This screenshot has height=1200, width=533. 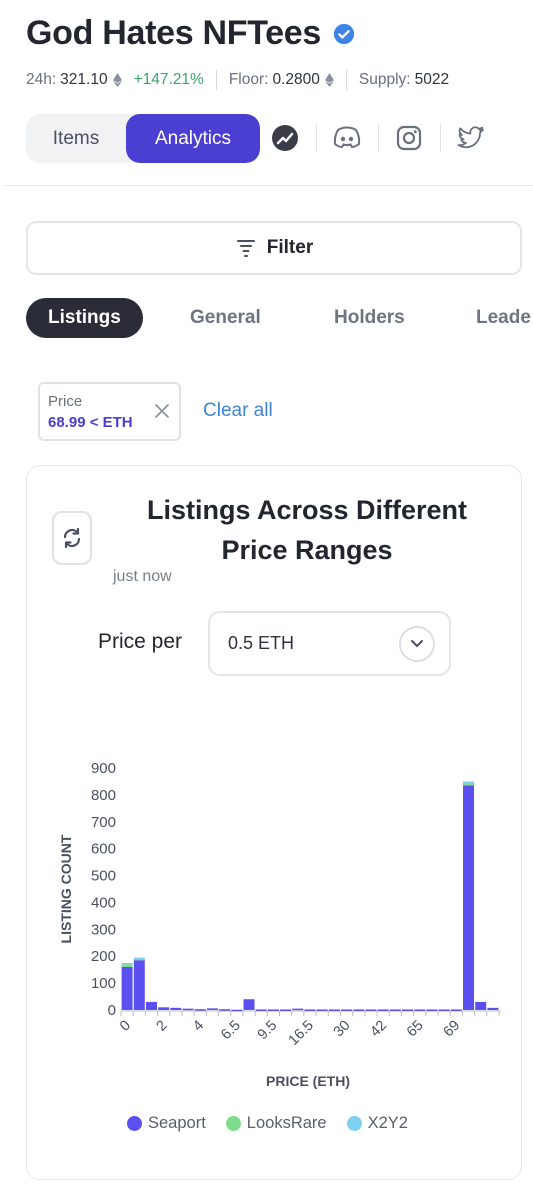 What do you see at coordinates (103, 956) in the screenshot?
I see `y-tick-label: 200` at bounding box center [103, 956].